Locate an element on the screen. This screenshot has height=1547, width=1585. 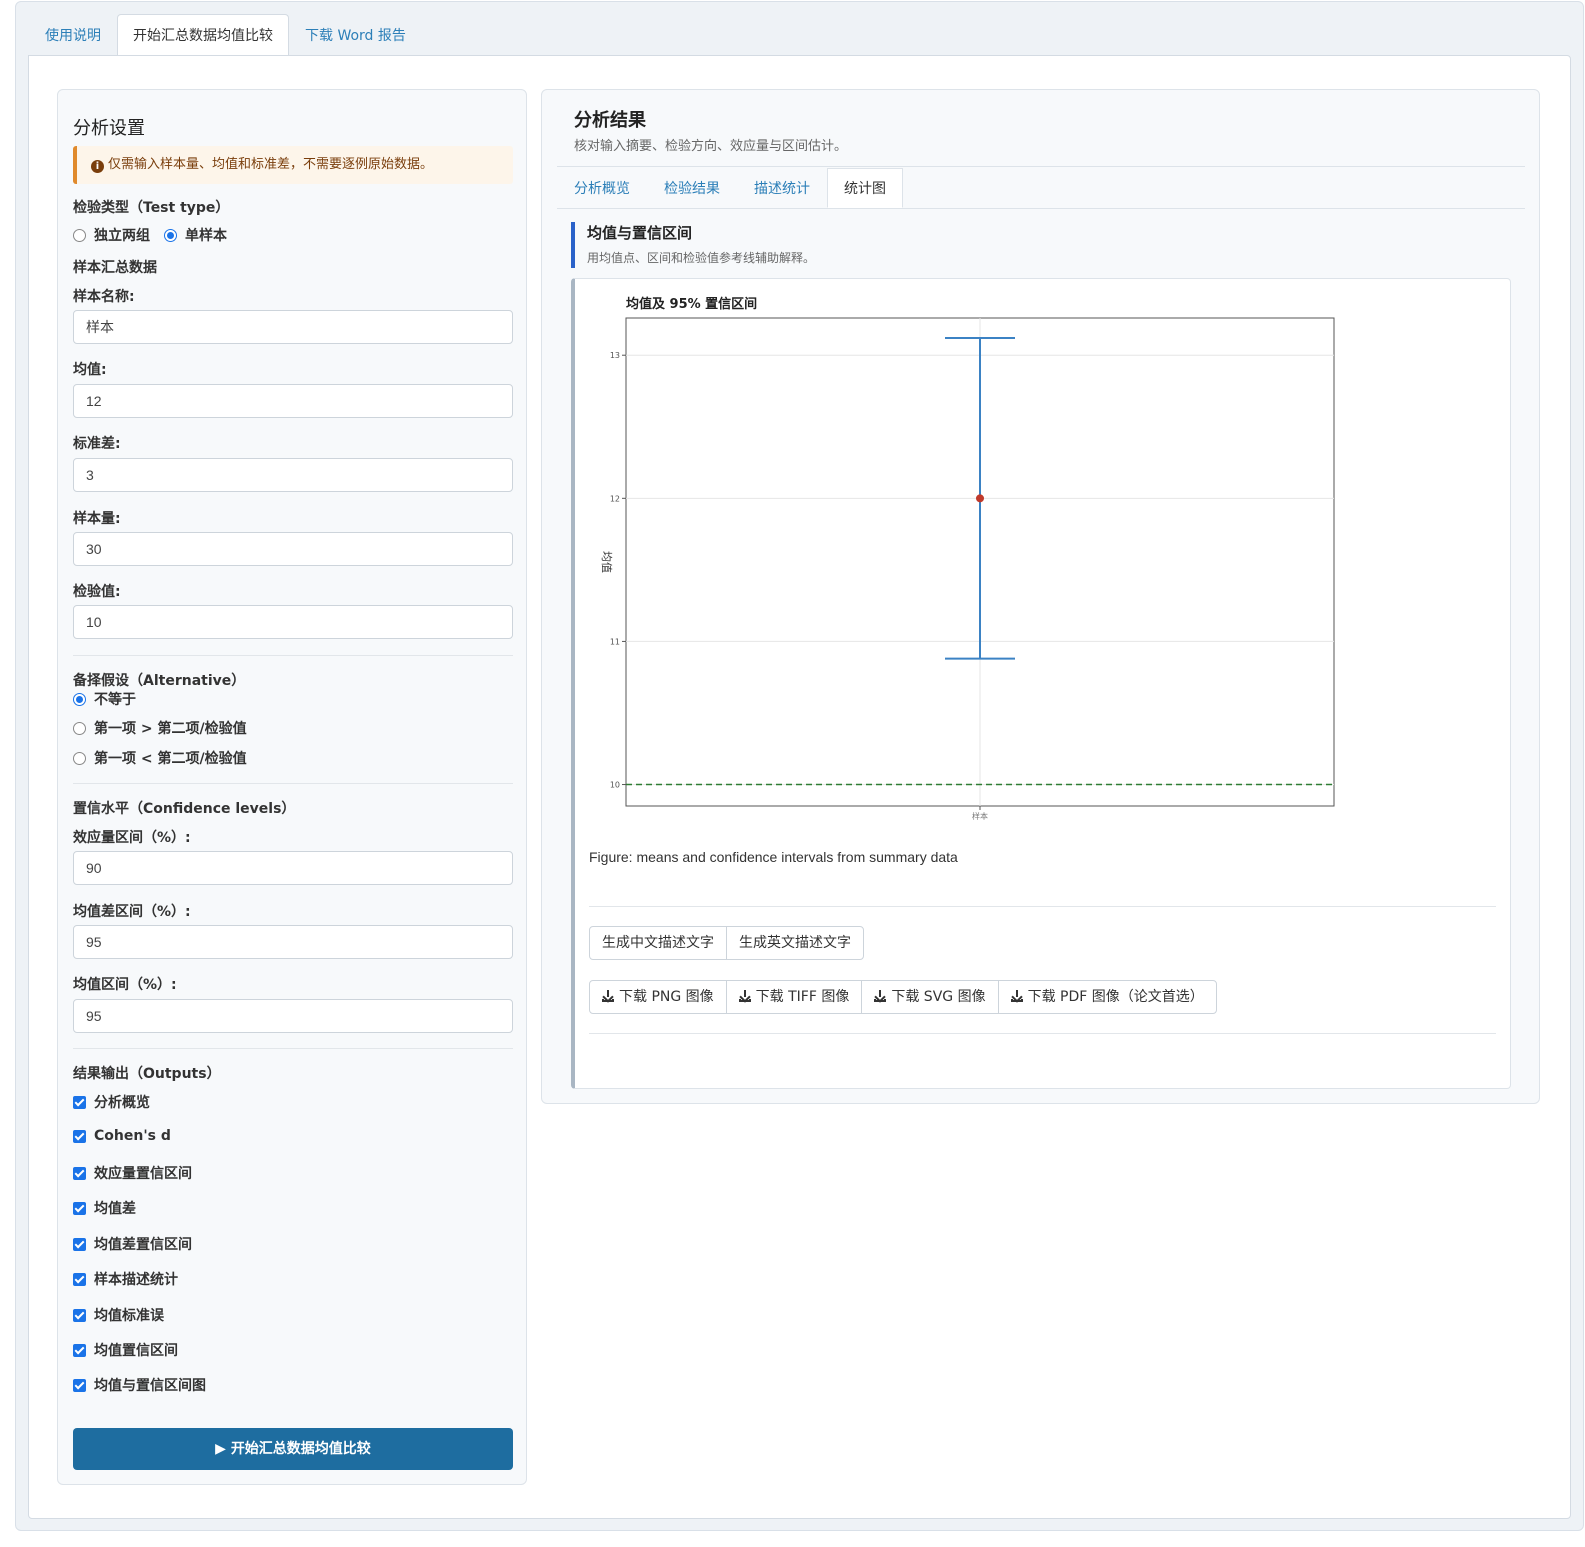
tab-test-results: 检验结果 is located at coordinates (692, 188).